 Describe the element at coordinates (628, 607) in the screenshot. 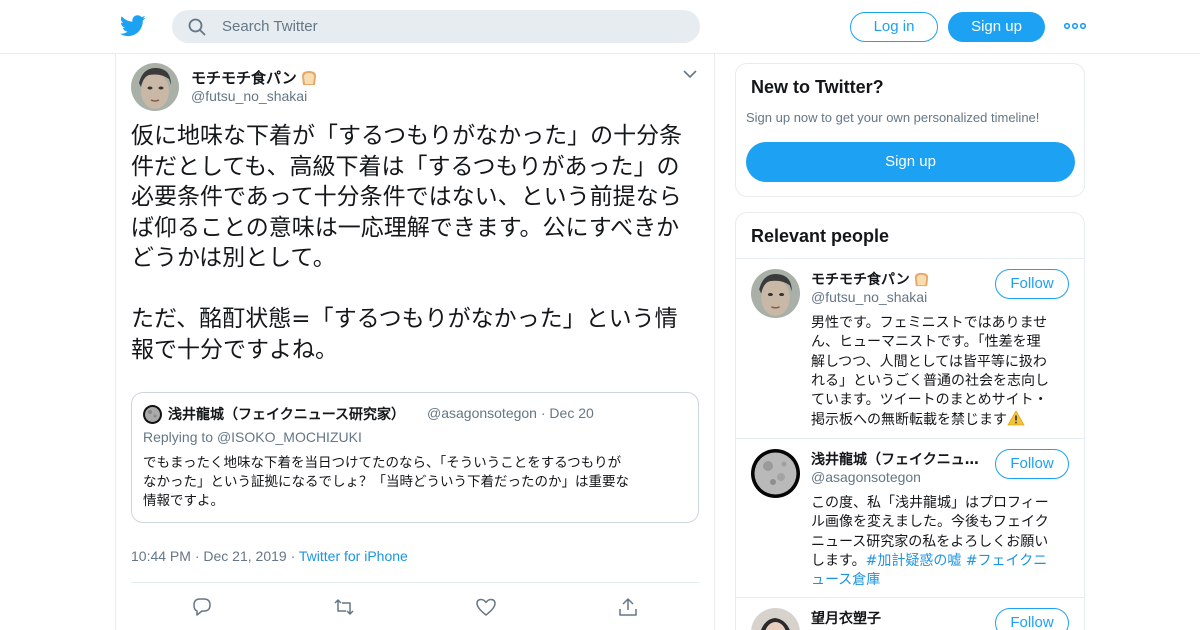

I see `share-icon` at that location.